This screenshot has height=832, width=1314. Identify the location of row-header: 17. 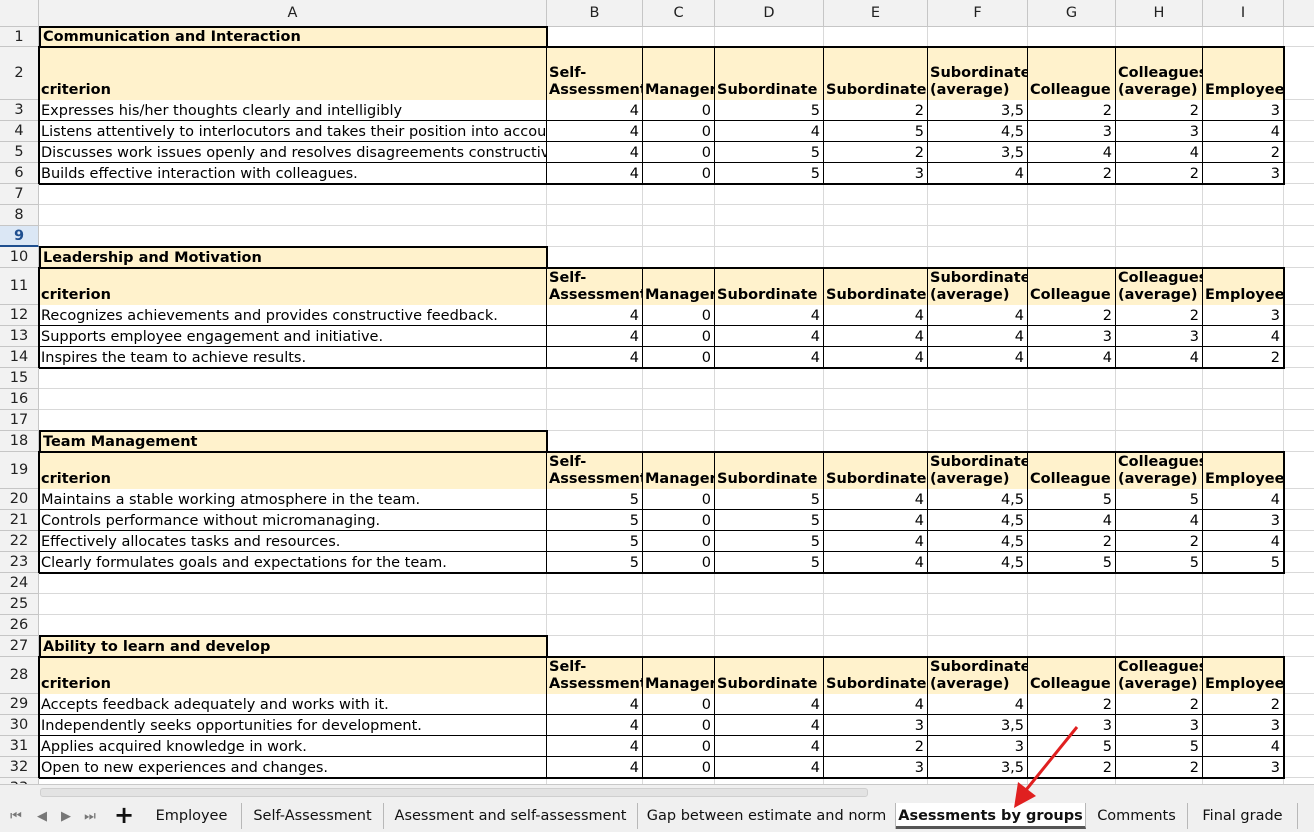
(19, 420).